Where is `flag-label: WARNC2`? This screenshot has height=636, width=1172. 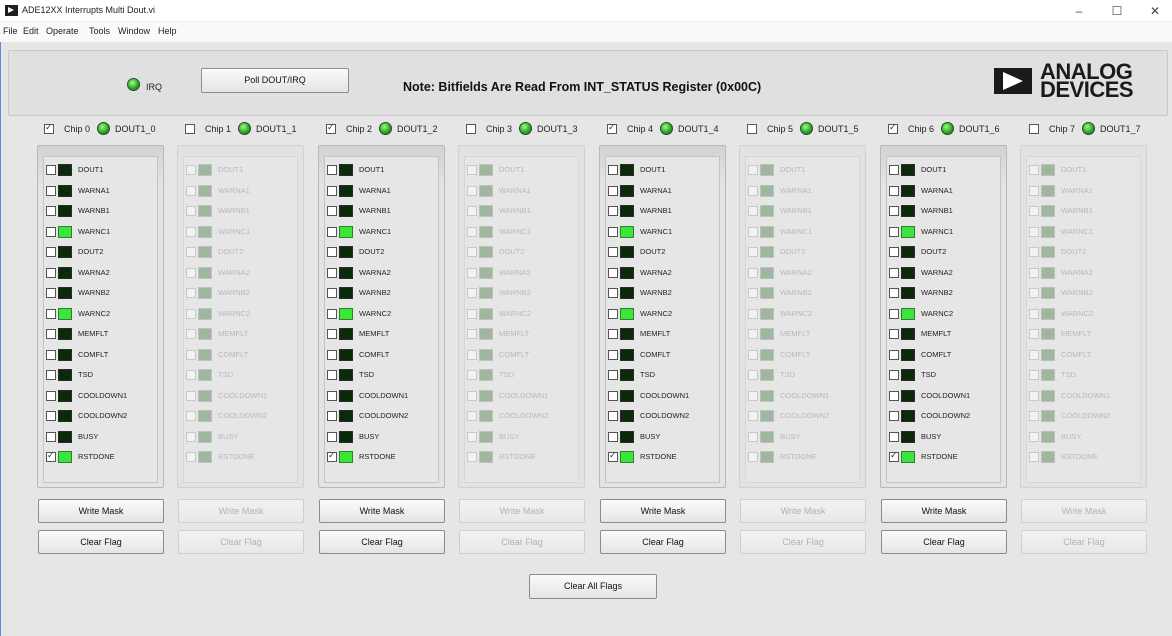
flag-label: WARNC2 is located at coordinates (375, 313).